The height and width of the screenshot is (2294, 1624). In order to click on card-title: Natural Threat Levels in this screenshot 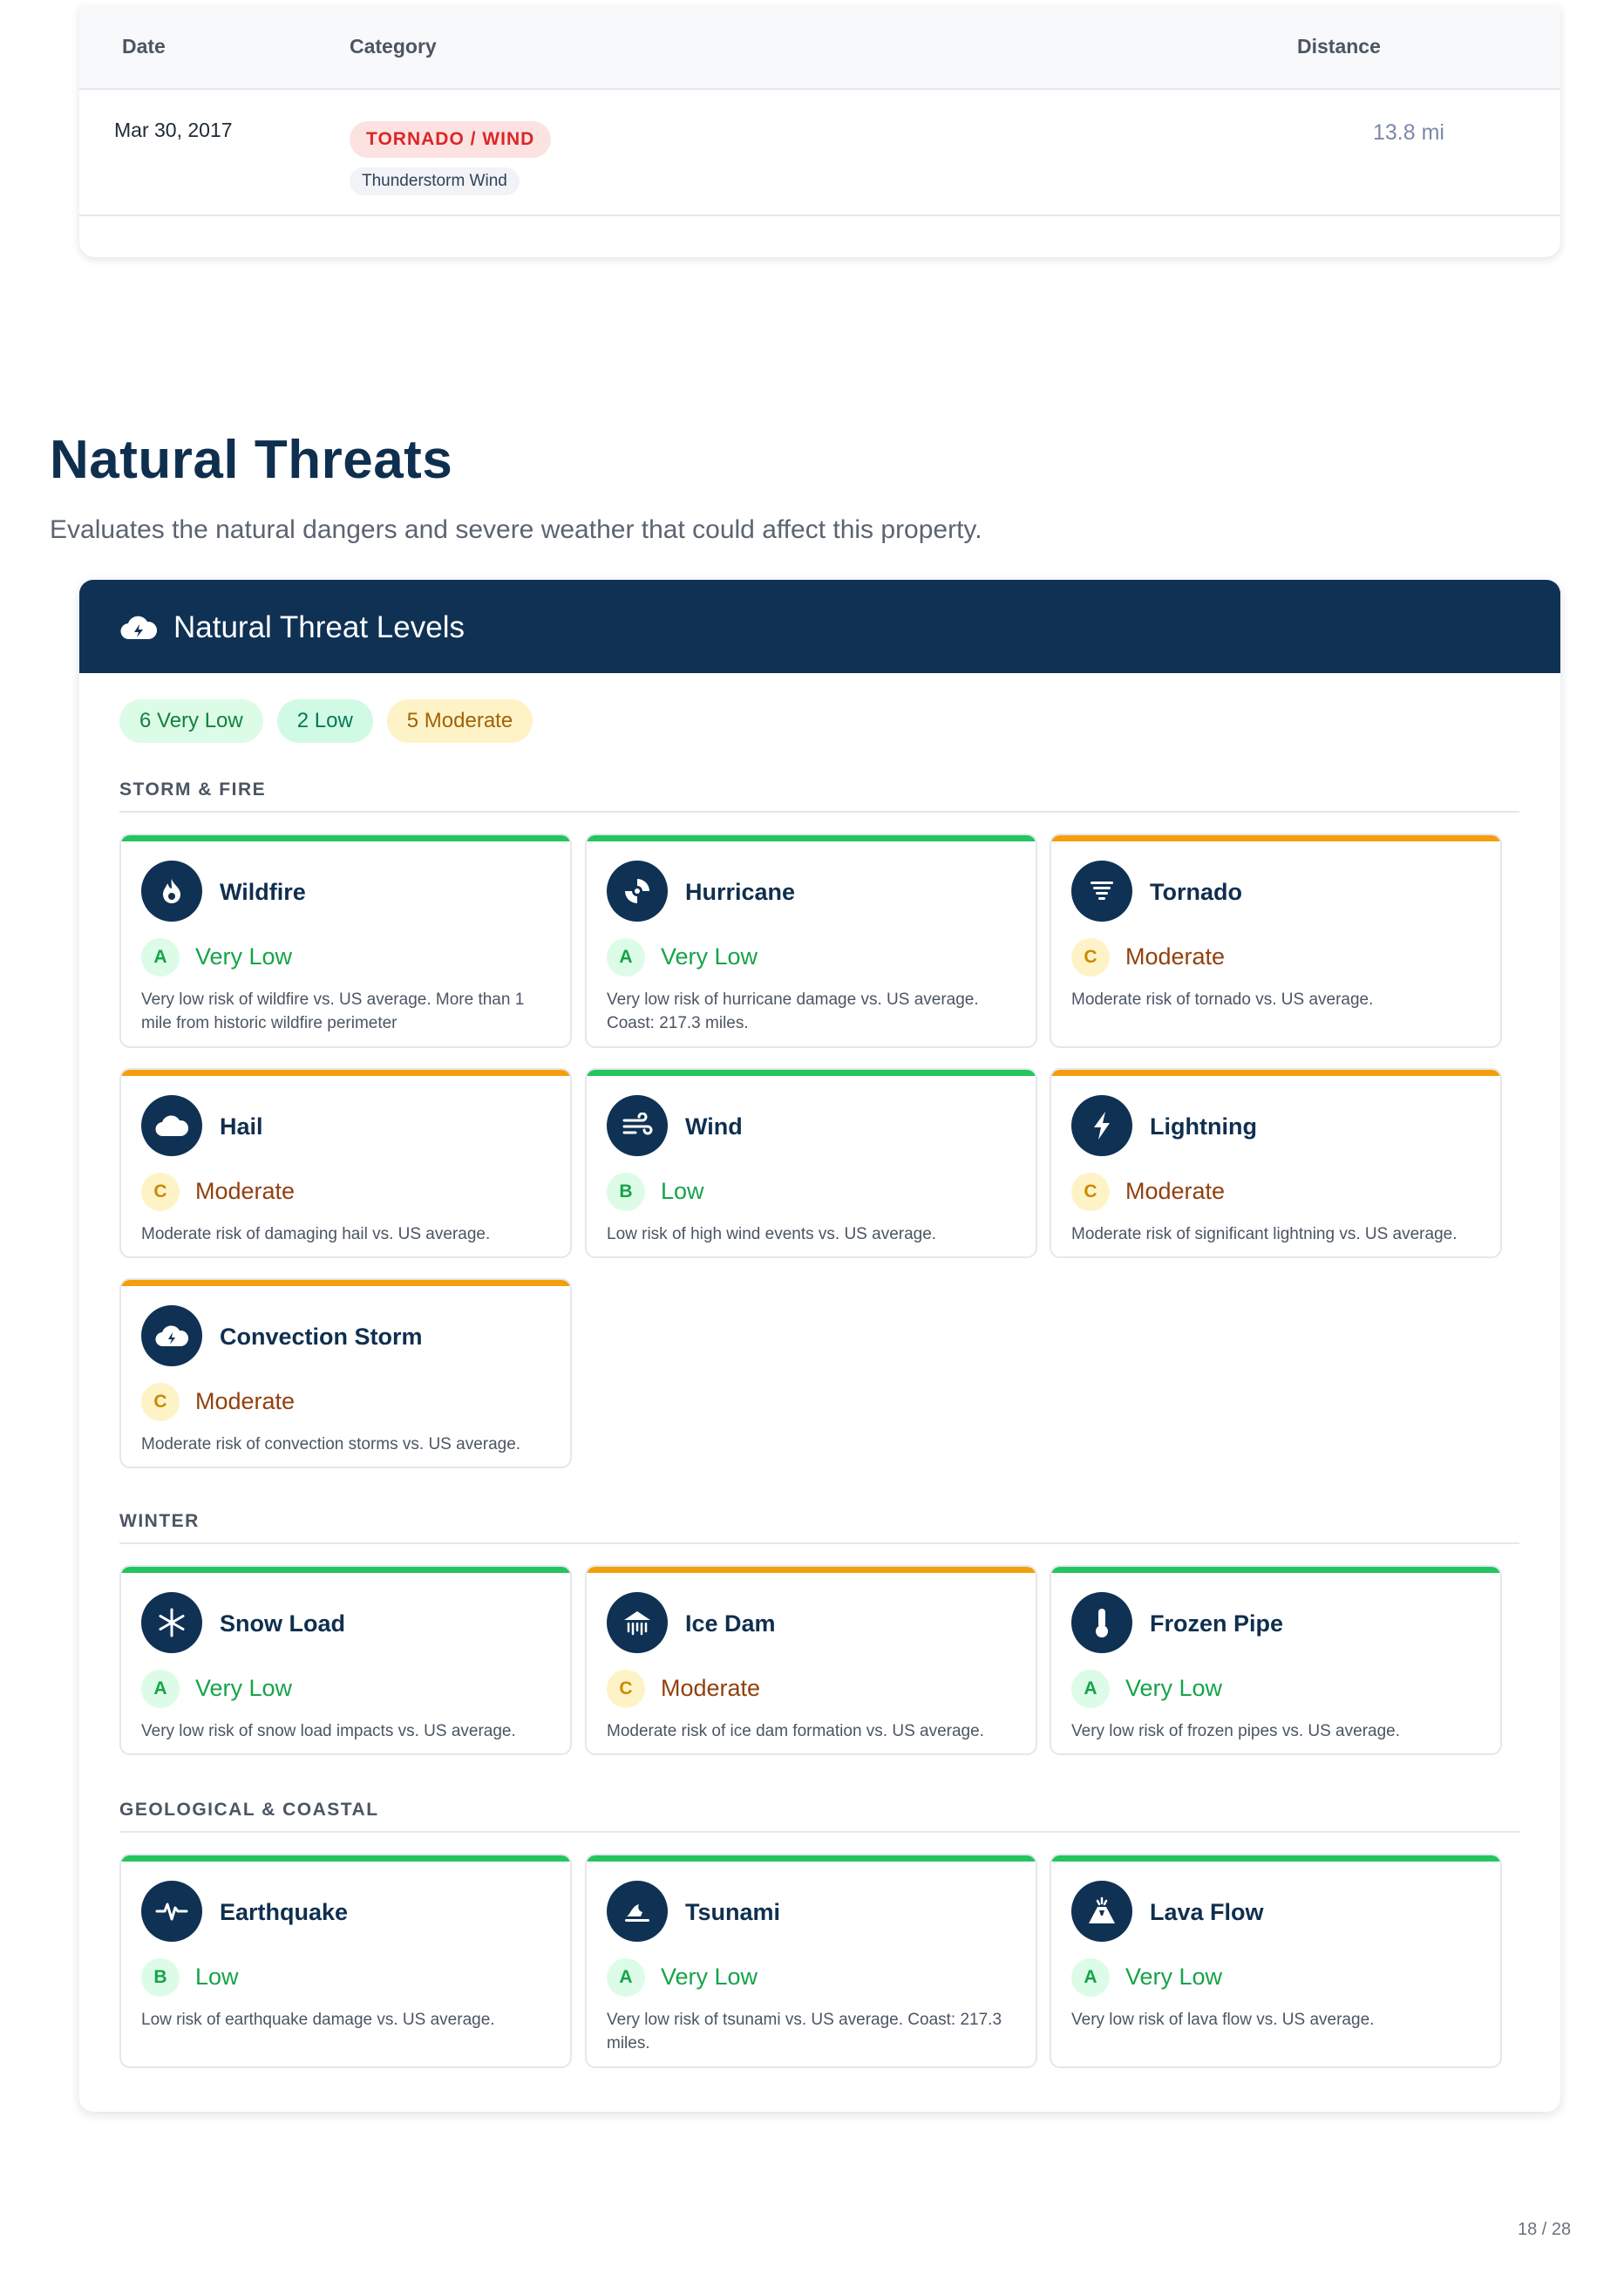, I will do `click(319, 627)`.